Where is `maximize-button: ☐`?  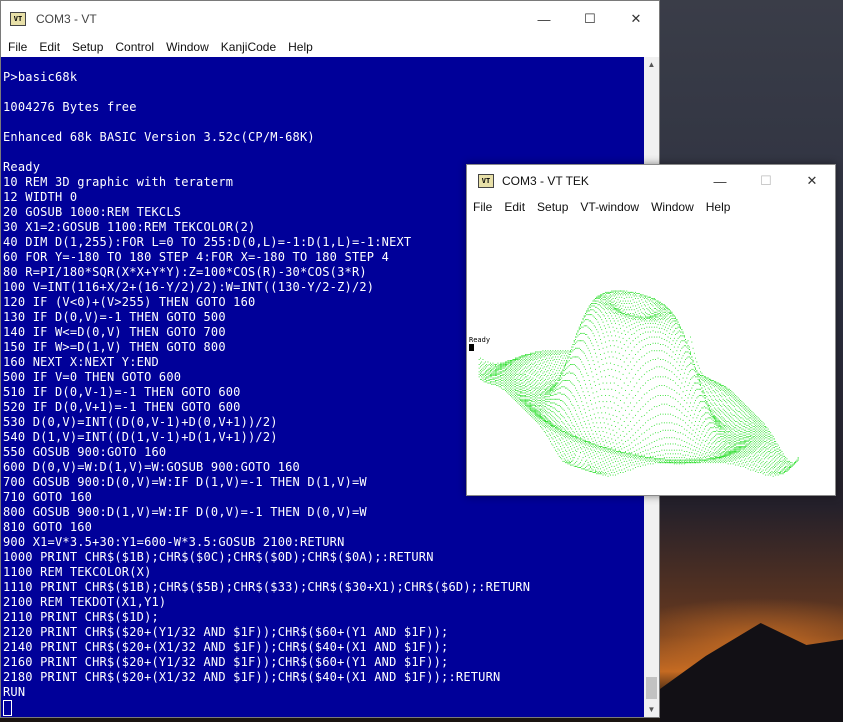
maximize-button: ☐ is located at coordinates (590, 19).